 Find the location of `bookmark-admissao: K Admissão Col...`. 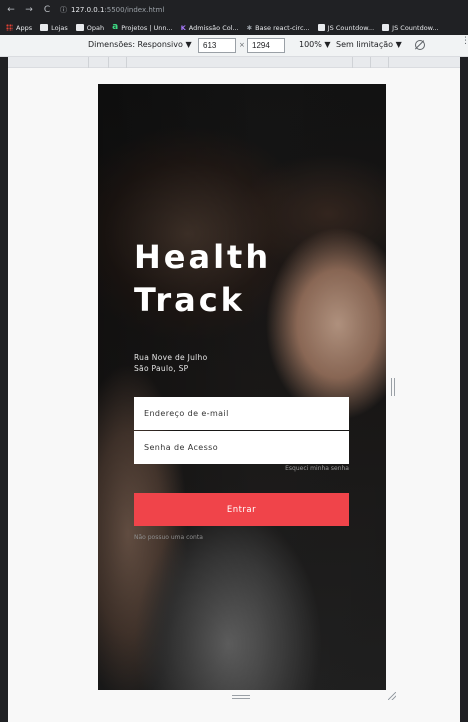

bookmark-admissao: K Admissão Col... is located at coordinates (210, 28).